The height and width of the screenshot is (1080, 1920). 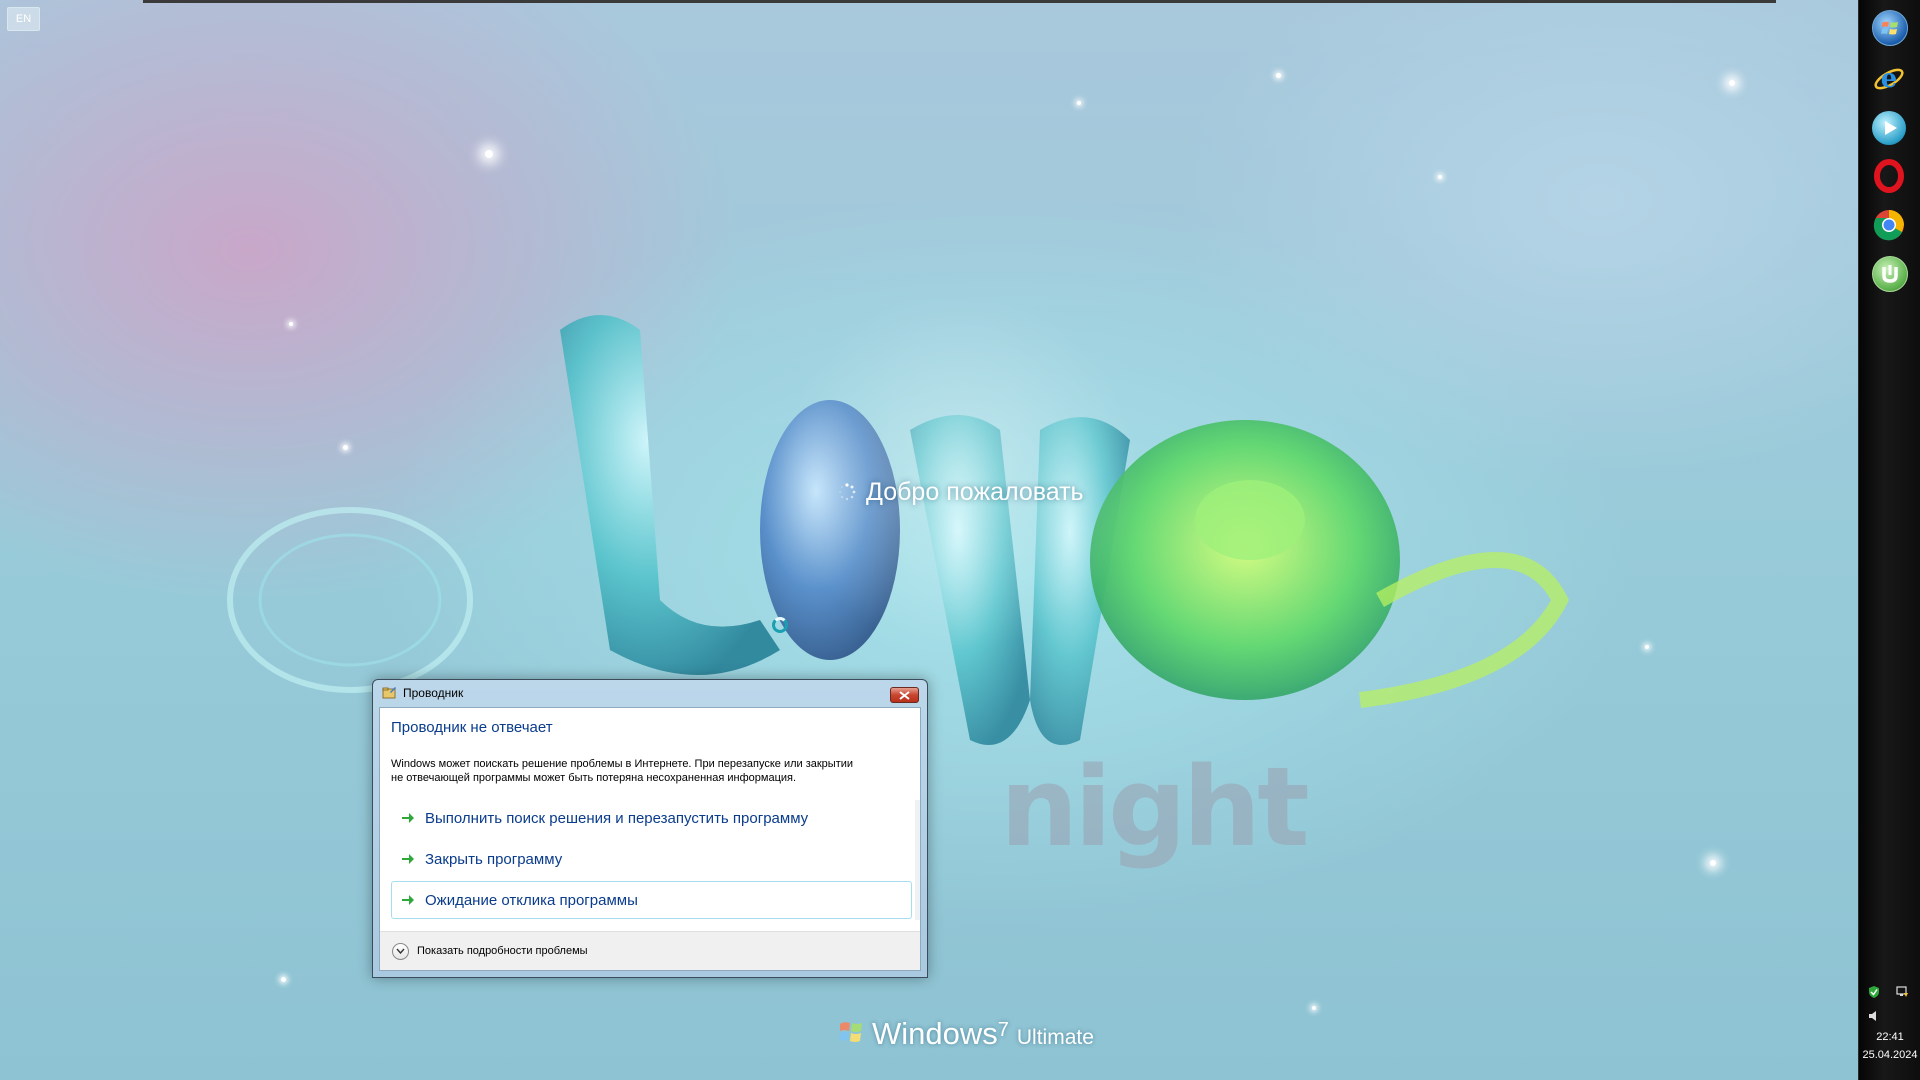 What do you see at coordinates (1874, 992) in the screenshot?
I see `security-shield-icon` at bounding box center [1874, 992].